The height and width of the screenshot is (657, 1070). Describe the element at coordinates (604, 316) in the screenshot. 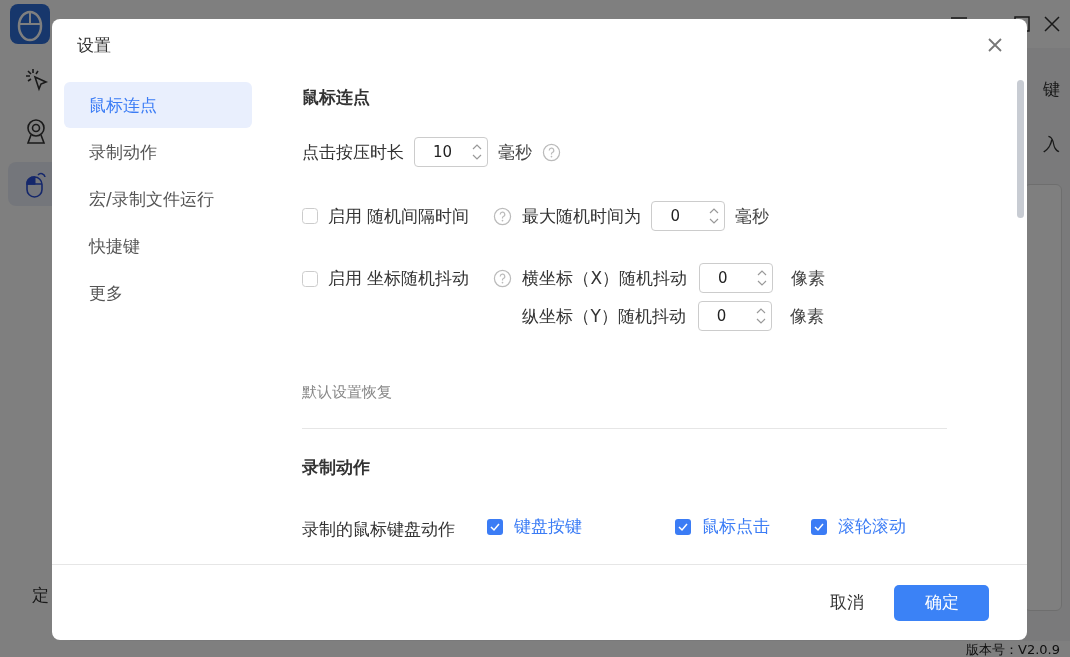

I see `field-label: 纵坐标（Y）随机抖动` at that location.